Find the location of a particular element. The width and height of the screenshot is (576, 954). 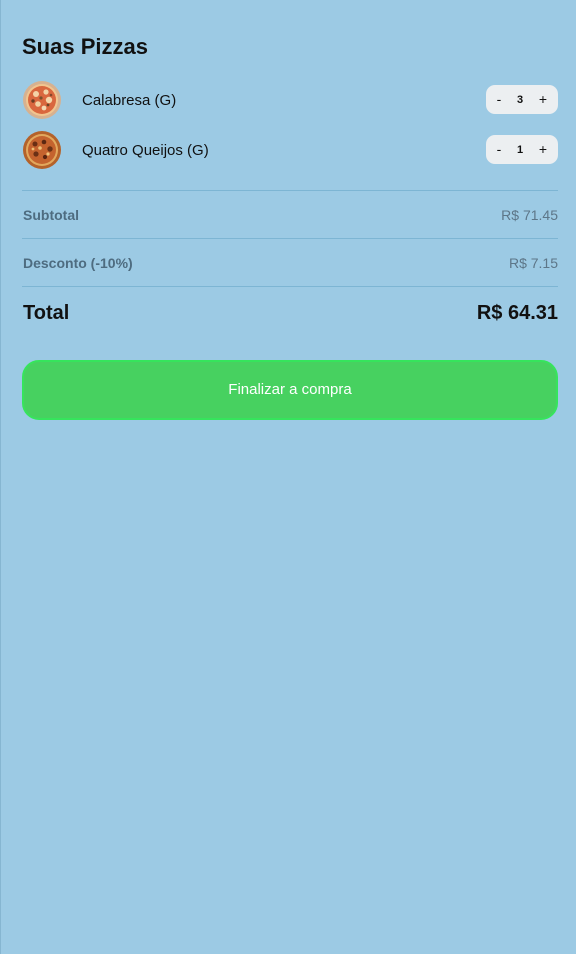

quantity-value-quatro-queijos: 1 is located at coordinates (520, 150).